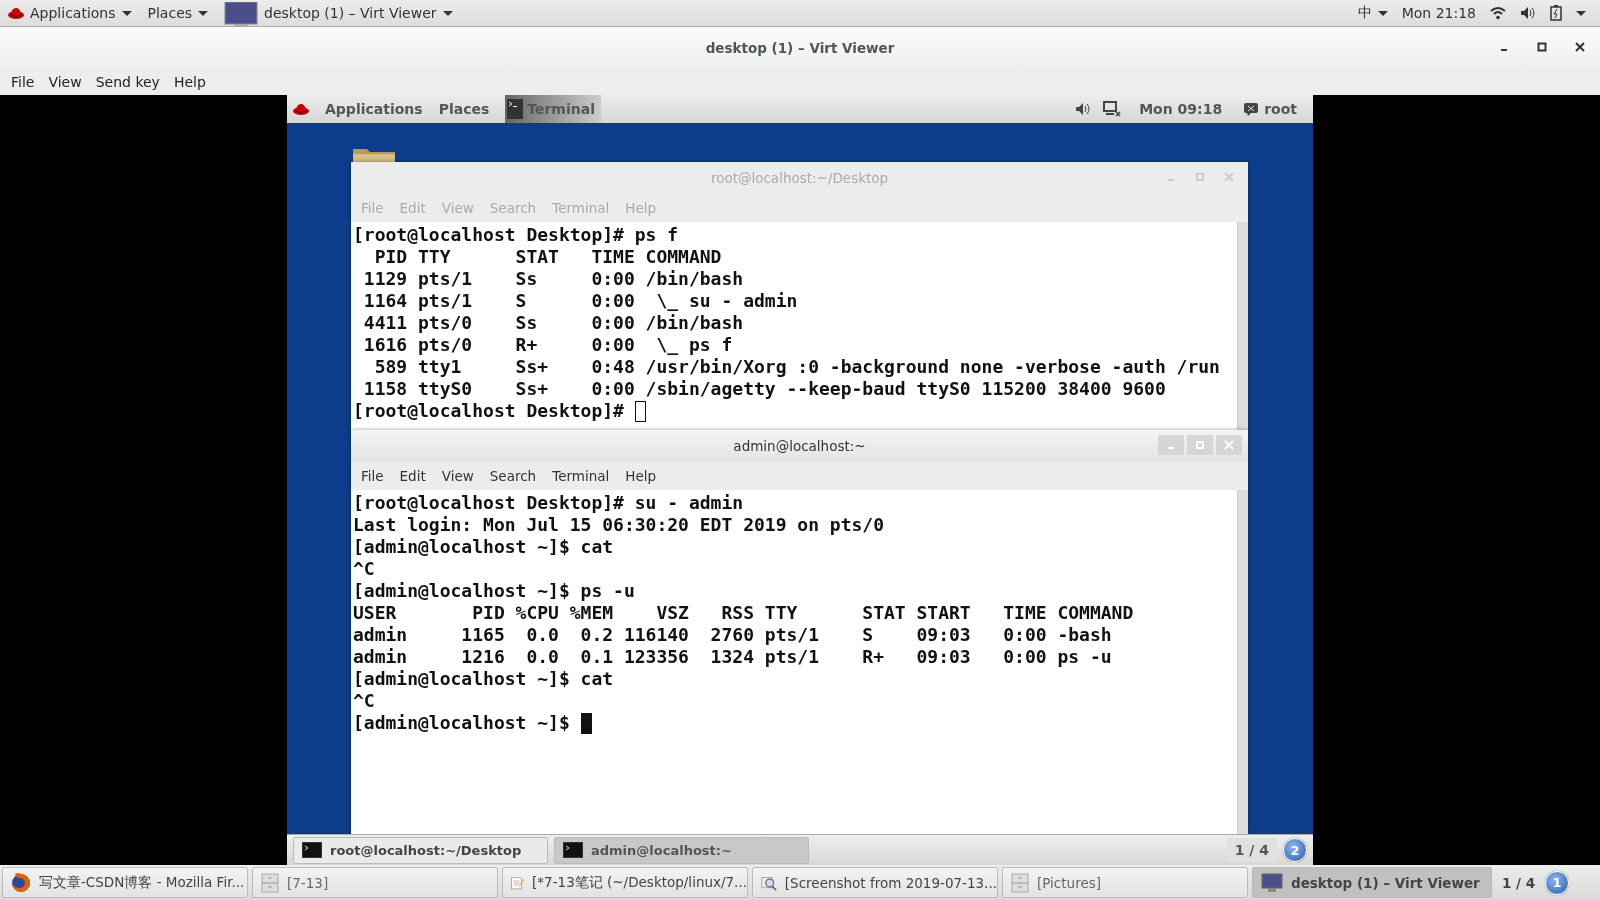 This screenshot has width=1600, height=900. What do you see at coordinates (799, 446) in the screenshot?
I see `window-title: admin@localhost:~` at bounding box center [799, 446].